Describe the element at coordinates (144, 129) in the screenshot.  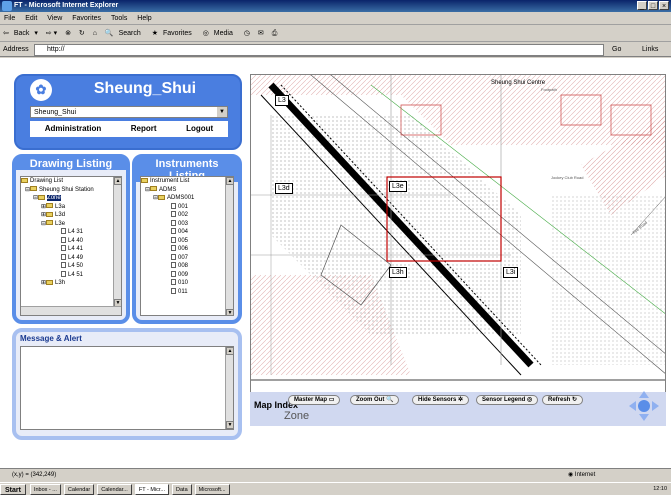
I see `report-link: Report` at that location.